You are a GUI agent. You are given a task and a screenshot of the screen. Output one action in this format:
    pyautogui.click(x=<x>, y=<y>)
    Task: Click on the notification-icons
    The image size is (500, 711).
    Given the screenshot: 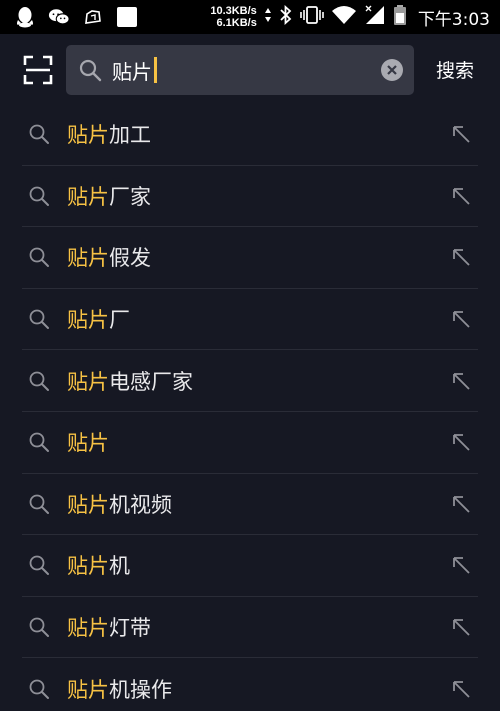 What is the action you would take?
    pyautogui.click(x=76, y=17)
    